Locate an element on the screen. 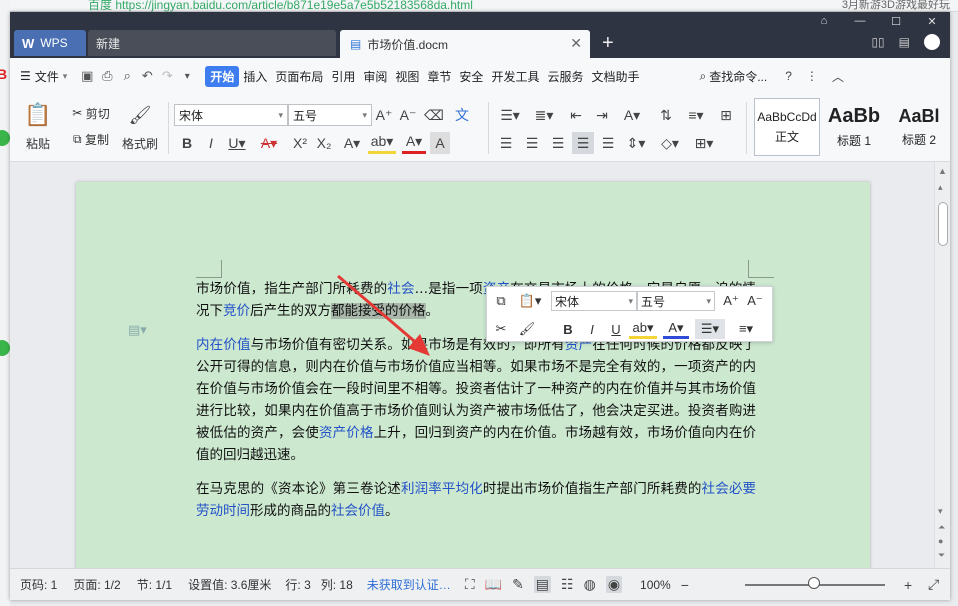  tab-developer: 开发工具 is located at coordinates (515, 76).